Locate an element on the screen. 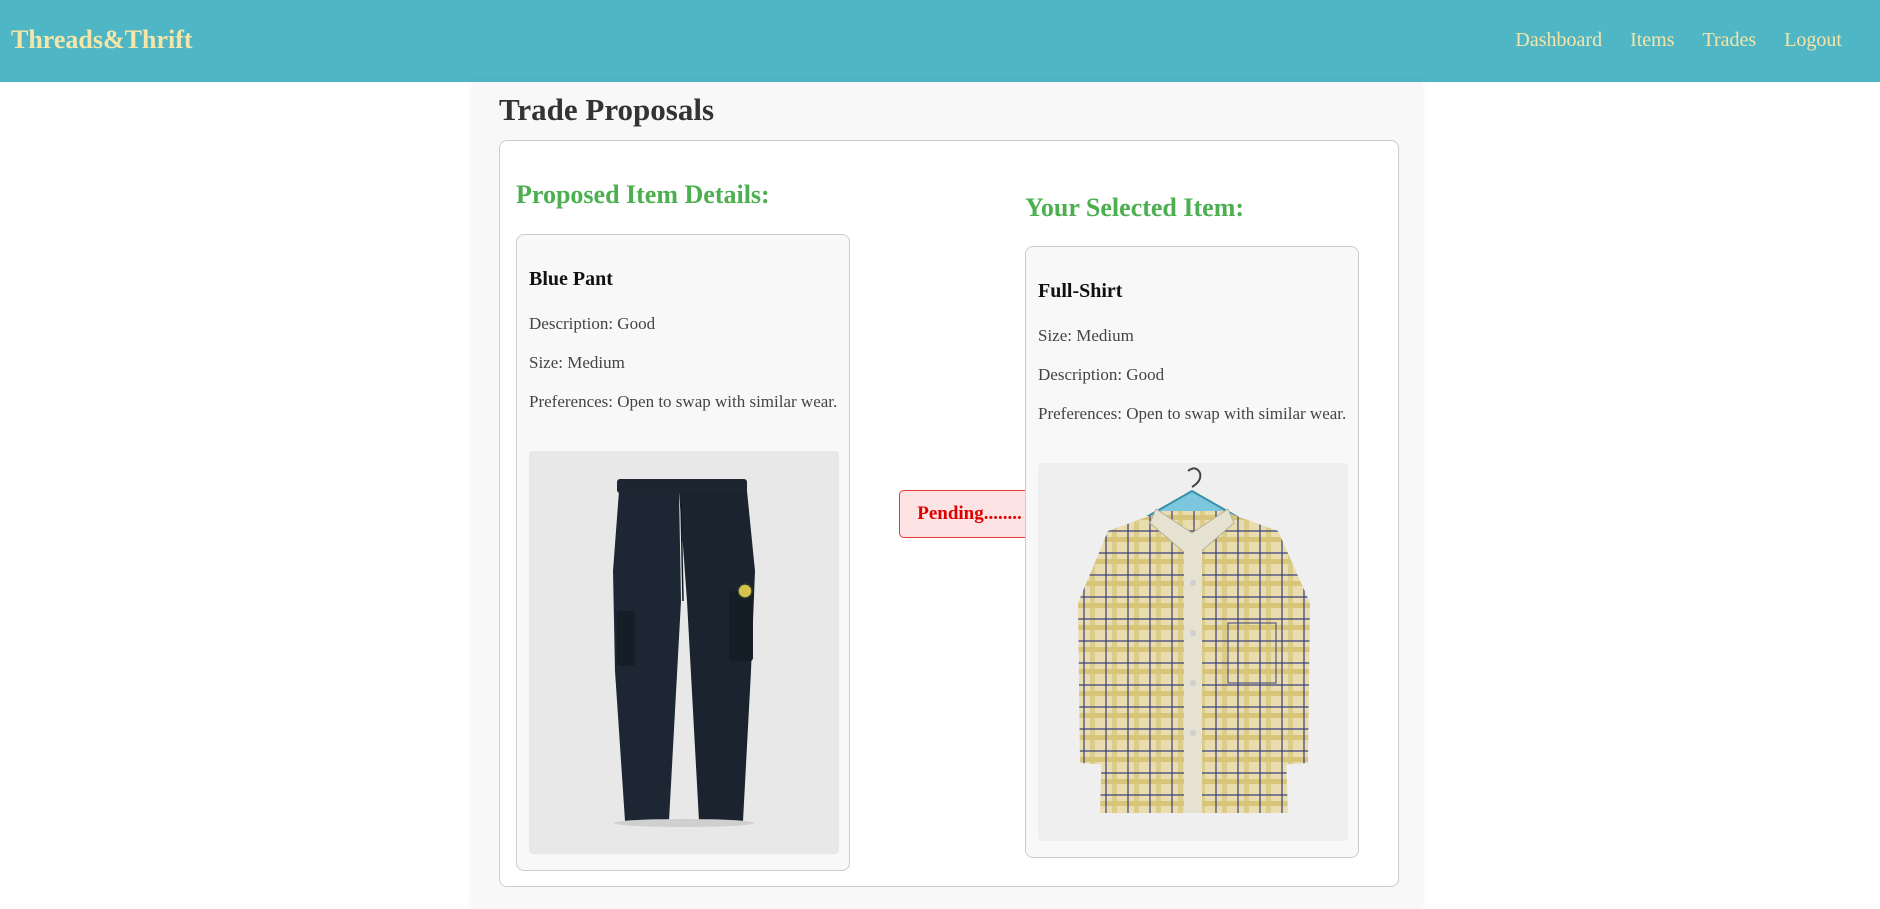 The height and width of the screenshot is (909, 1880). proposed-item-description: Description: Good is located at coordinates (592, 323).